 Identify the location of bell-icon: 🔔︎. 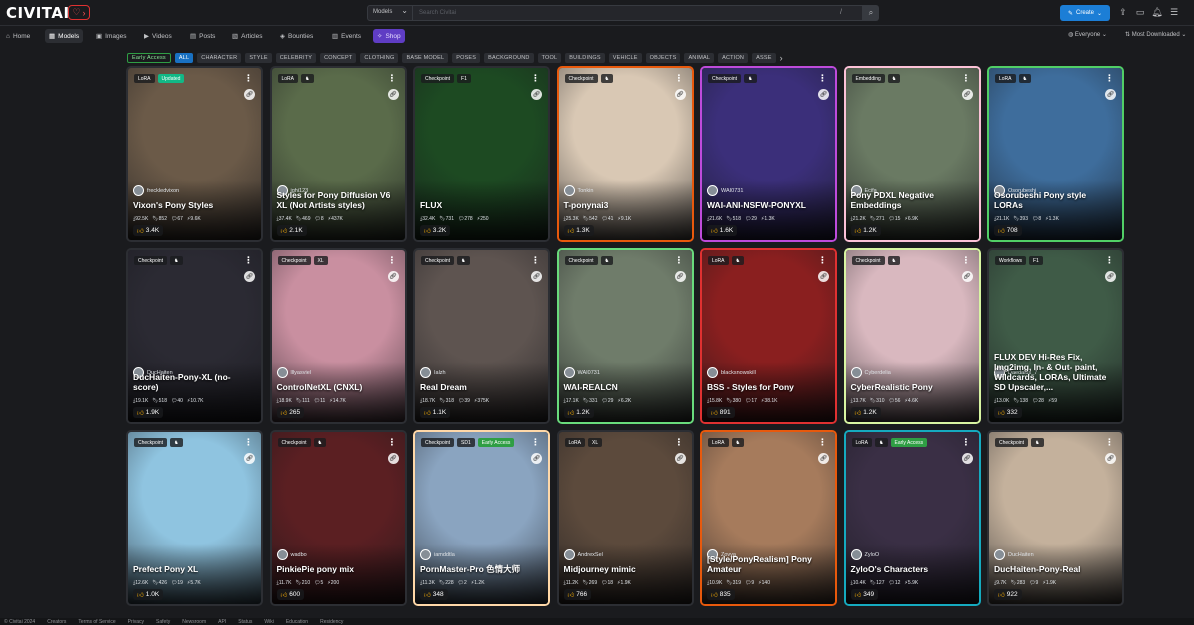
(1157, 12).